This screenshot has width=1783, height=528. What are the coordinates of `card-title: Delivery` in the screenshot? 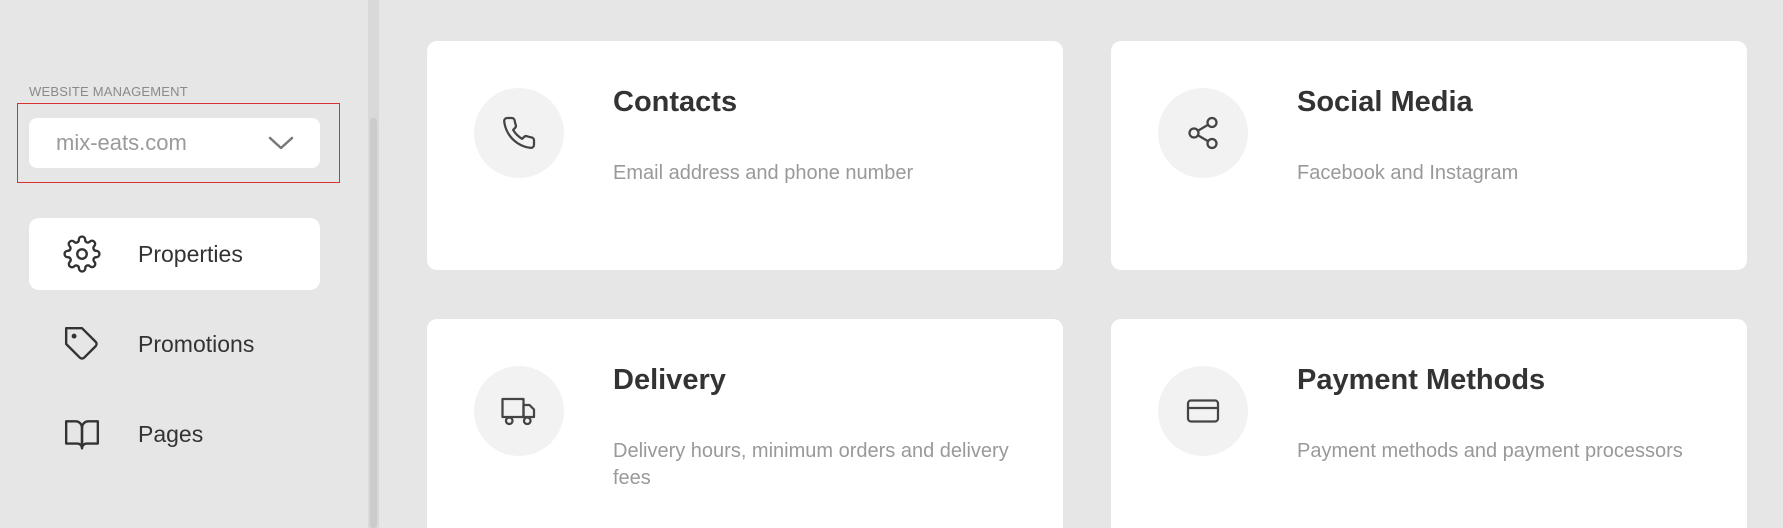 It's located at (669, 380).